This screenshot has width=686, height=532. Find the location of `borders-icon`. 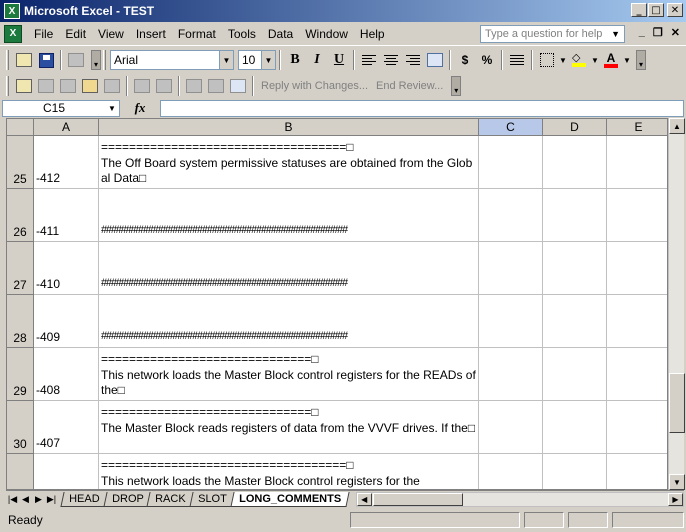

borders-icon is located at coordinates (547, 60).